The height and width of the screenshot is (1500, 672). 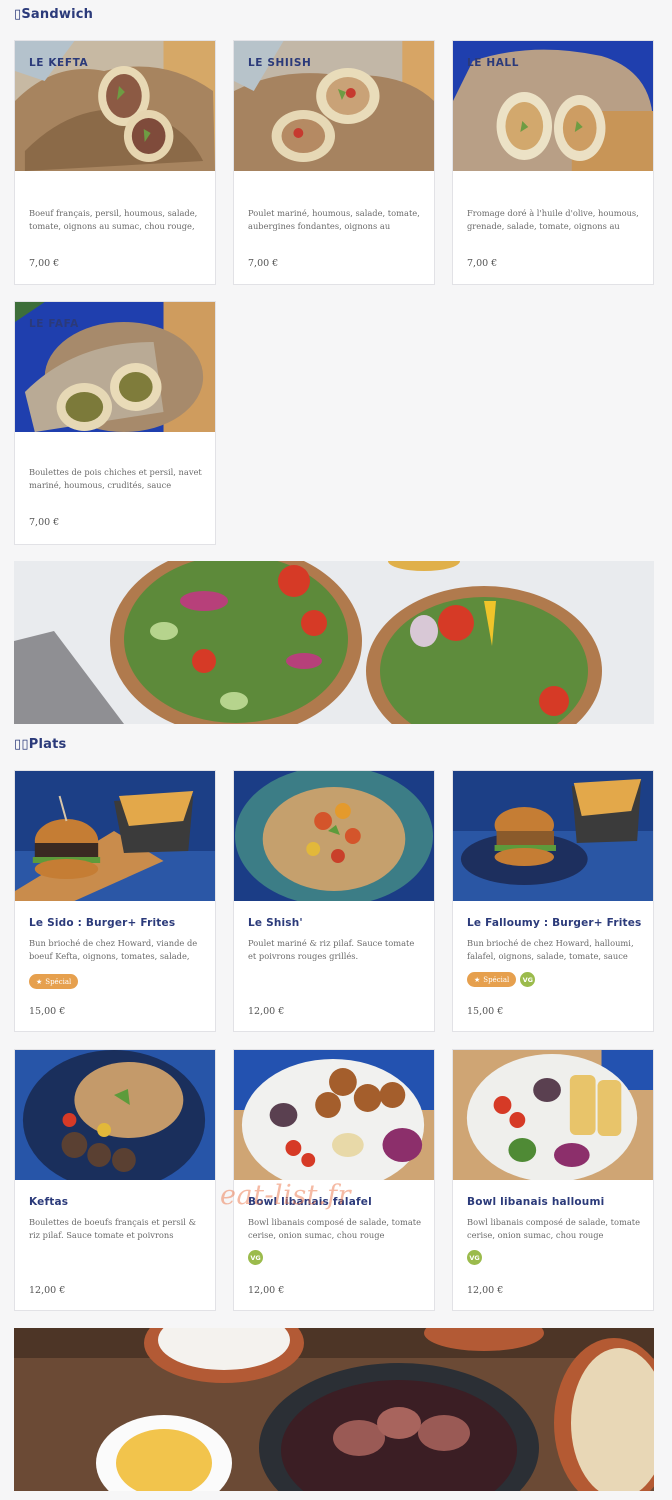 I want to click on falafel-bowl-photo, so click(x=334, y=1115).